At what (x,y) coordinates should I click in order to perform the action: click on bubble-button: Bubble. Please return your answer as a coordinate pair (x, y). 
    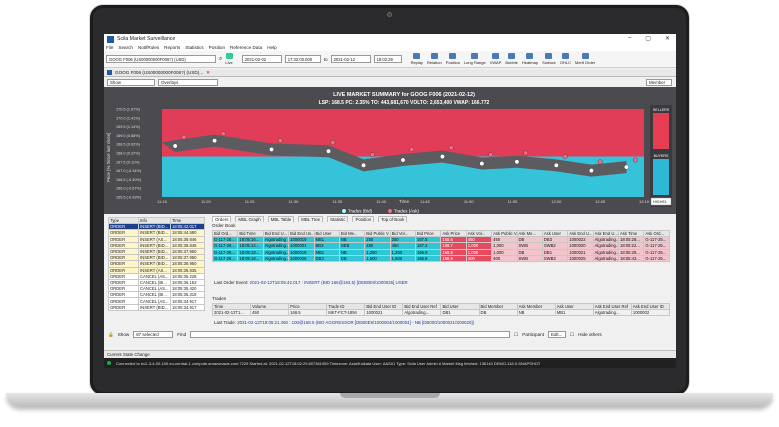
    Looking at the image, I should click on (511, 59).